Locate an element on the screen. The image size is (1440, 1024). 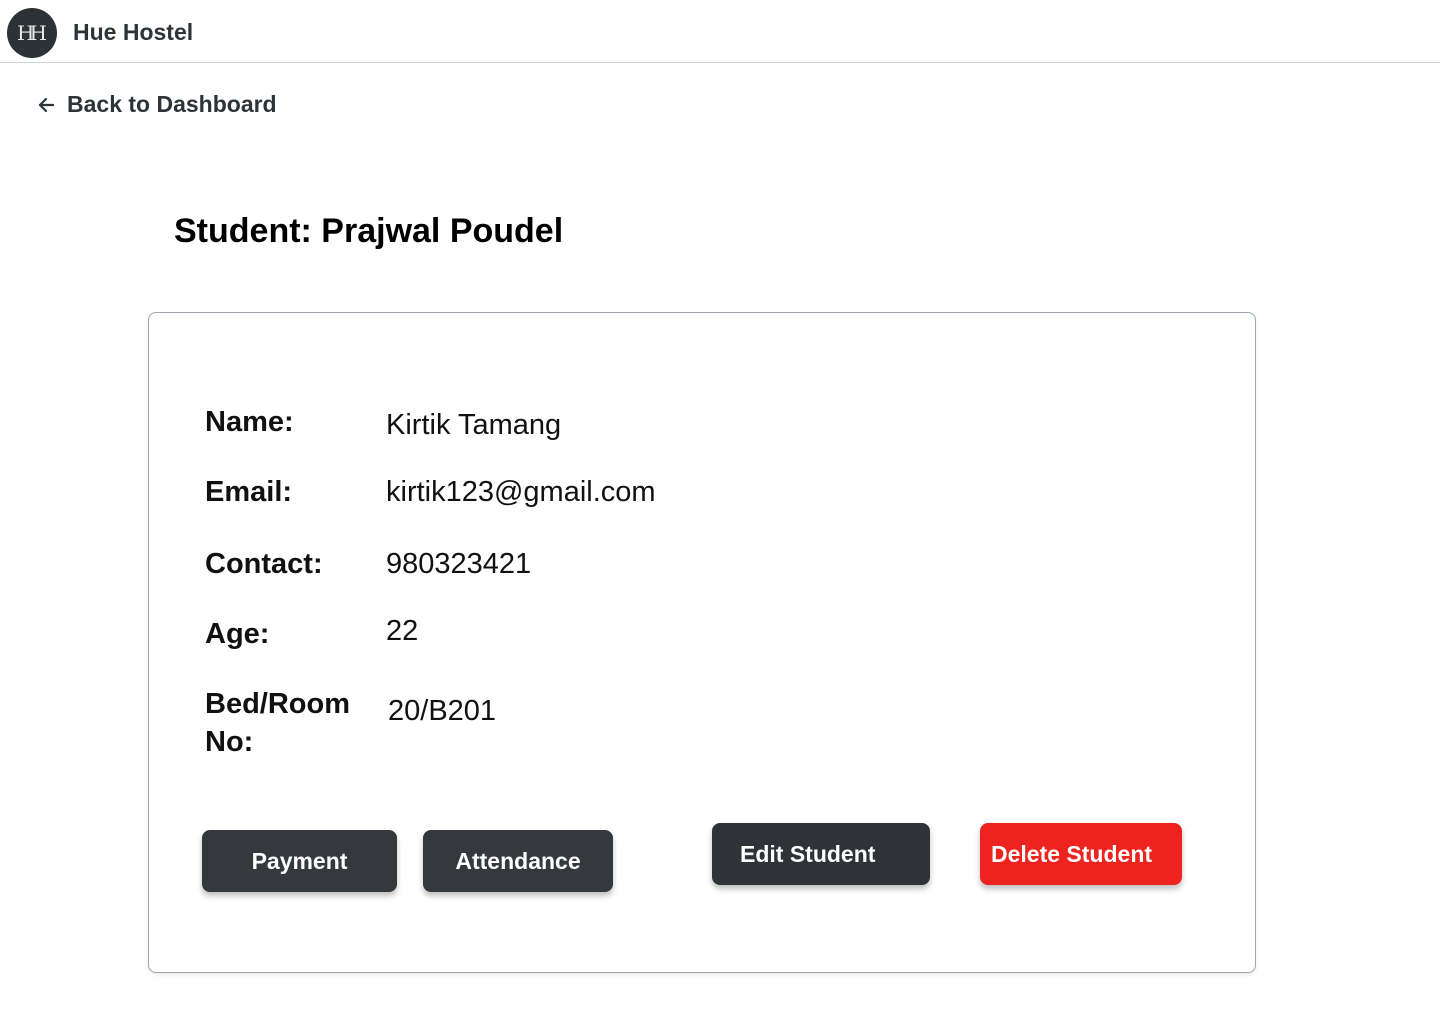
name-value: Kirtik Tamang is located at coordinates (474, 425).